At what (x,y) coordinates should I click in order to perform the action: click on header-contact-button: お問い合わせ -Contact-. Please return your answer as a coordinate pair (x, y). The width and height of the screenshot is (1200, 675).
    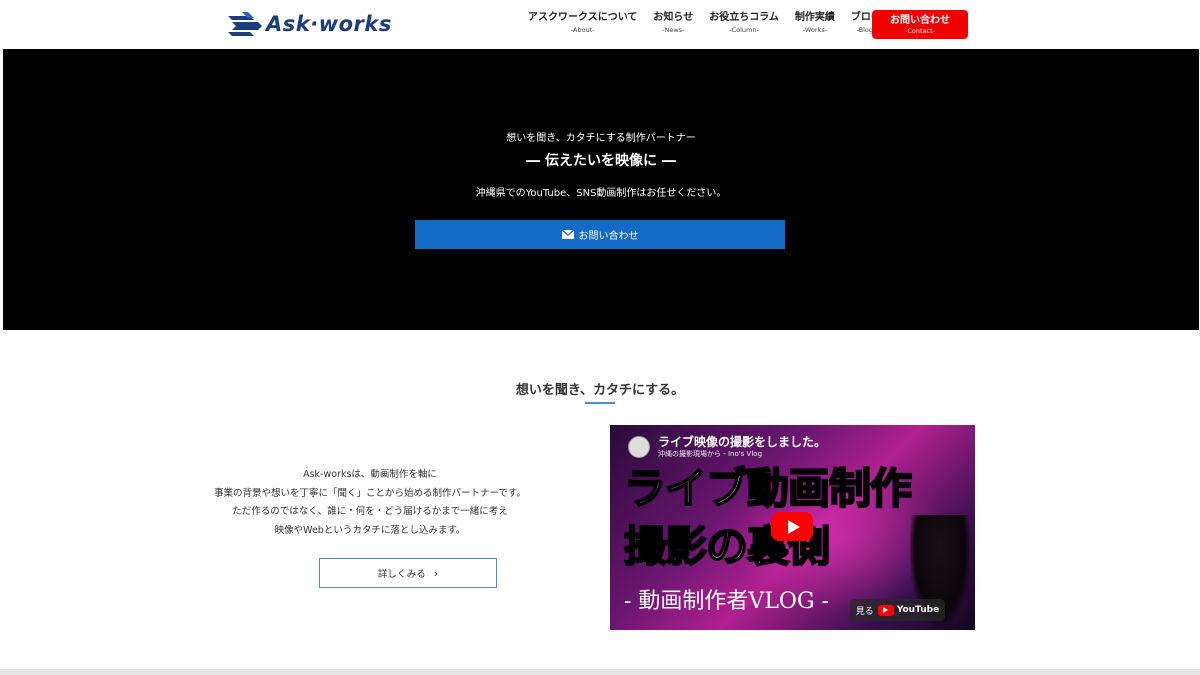
    Looking at the image, I should click on (920, 24).